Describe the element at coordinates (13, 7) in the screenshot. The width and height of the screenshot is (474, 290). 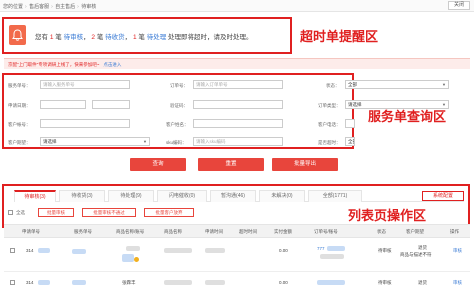
I see `breadcrumb-item-home: 您的位置` at that location.